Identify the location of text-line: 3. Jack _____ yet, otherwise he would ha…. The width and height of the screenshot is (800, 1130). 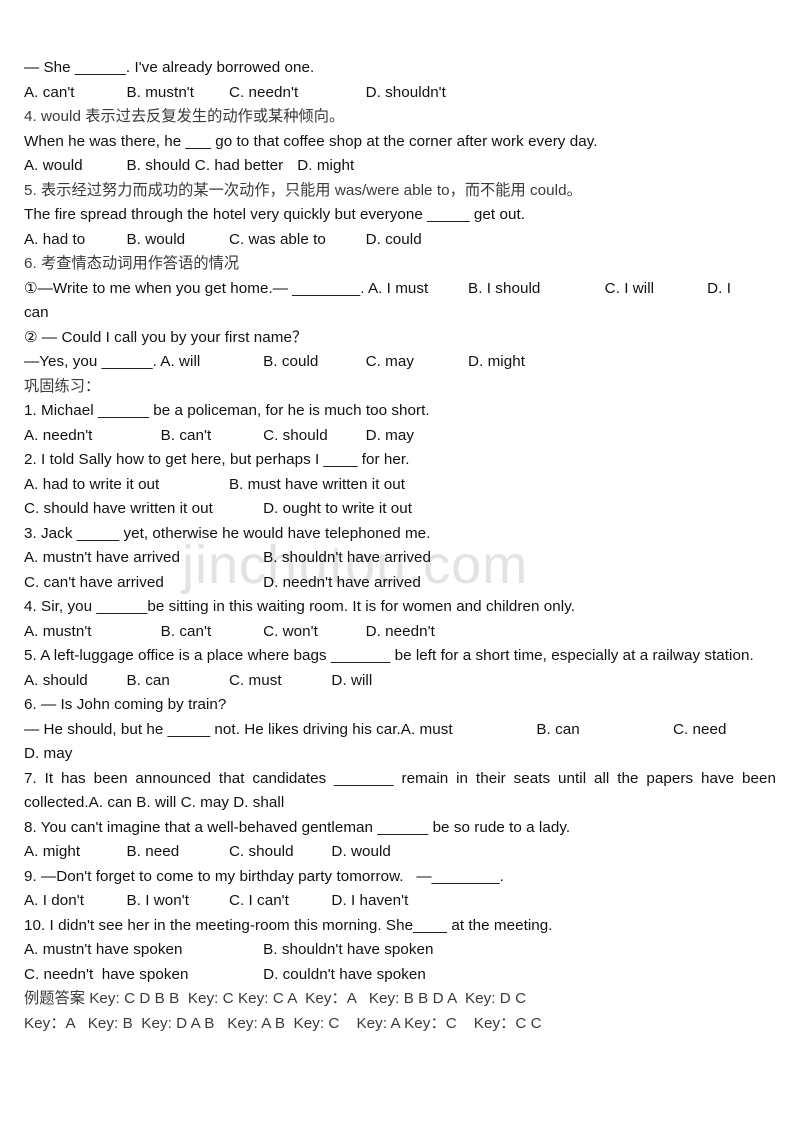
(227, 533).